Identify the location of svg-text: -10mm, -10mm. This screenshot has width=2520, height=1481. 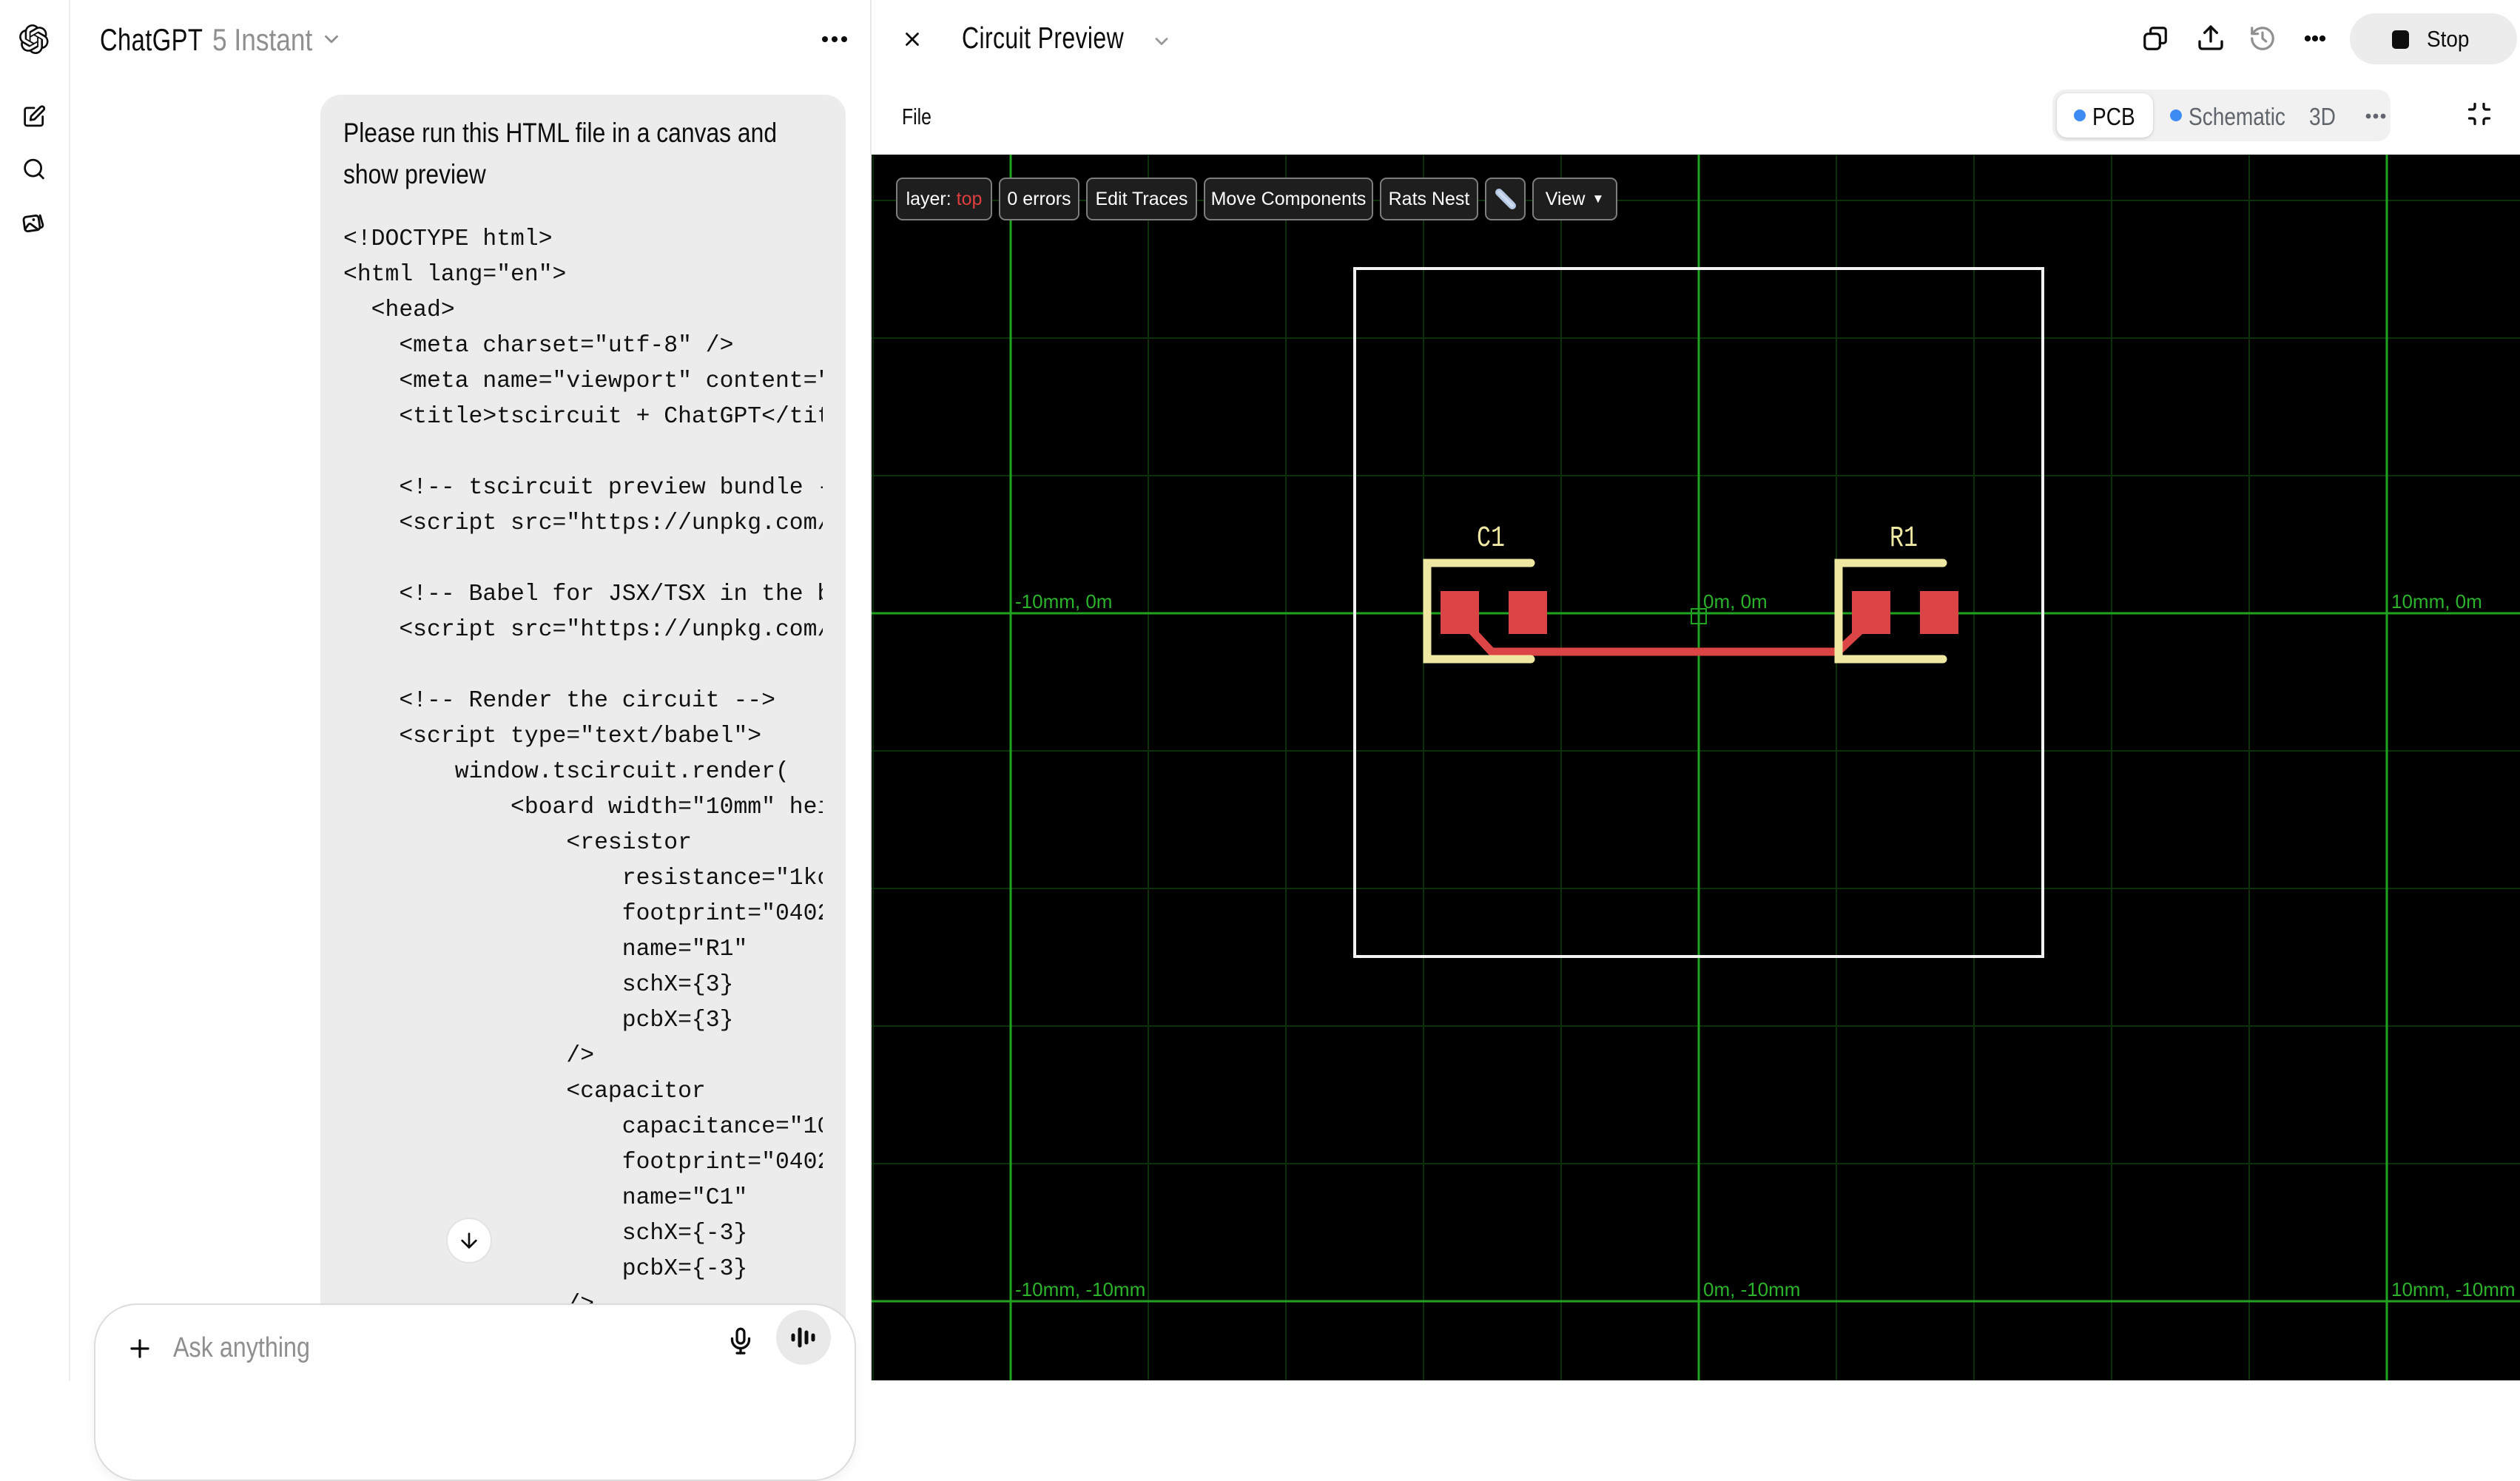
(1080, 1289).